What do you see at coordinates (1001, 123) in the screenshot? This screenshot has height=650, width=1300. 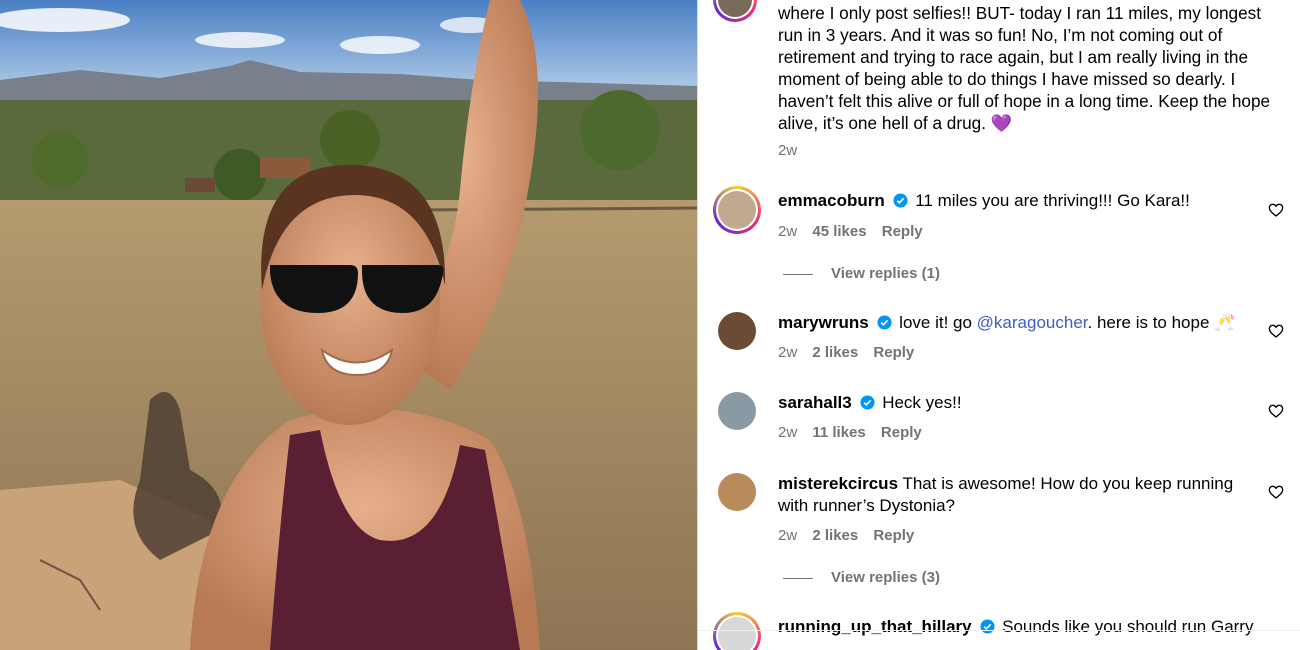 I see `purple-heart-emoji: 💜` at bounding box center [1001, 123].